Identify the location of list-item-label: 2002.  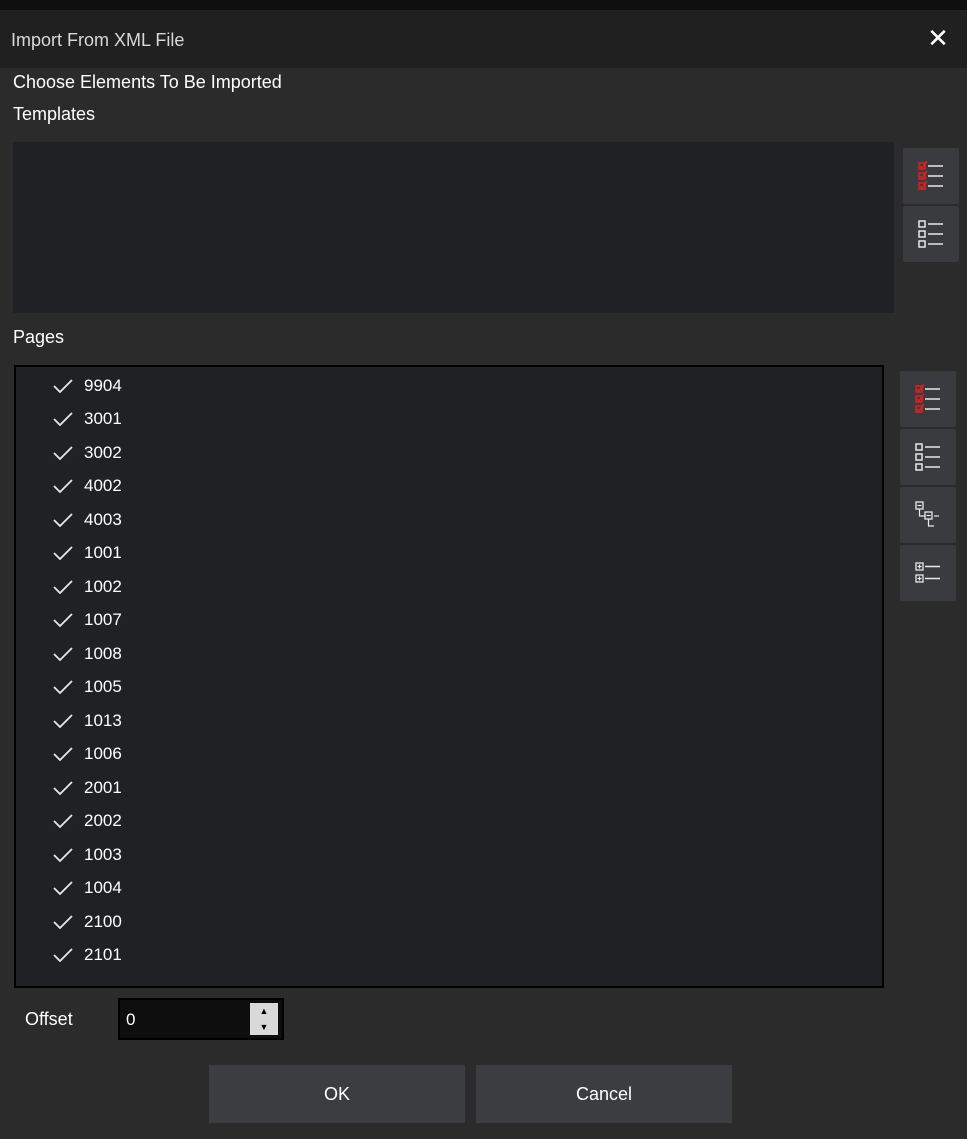
(103, 821).